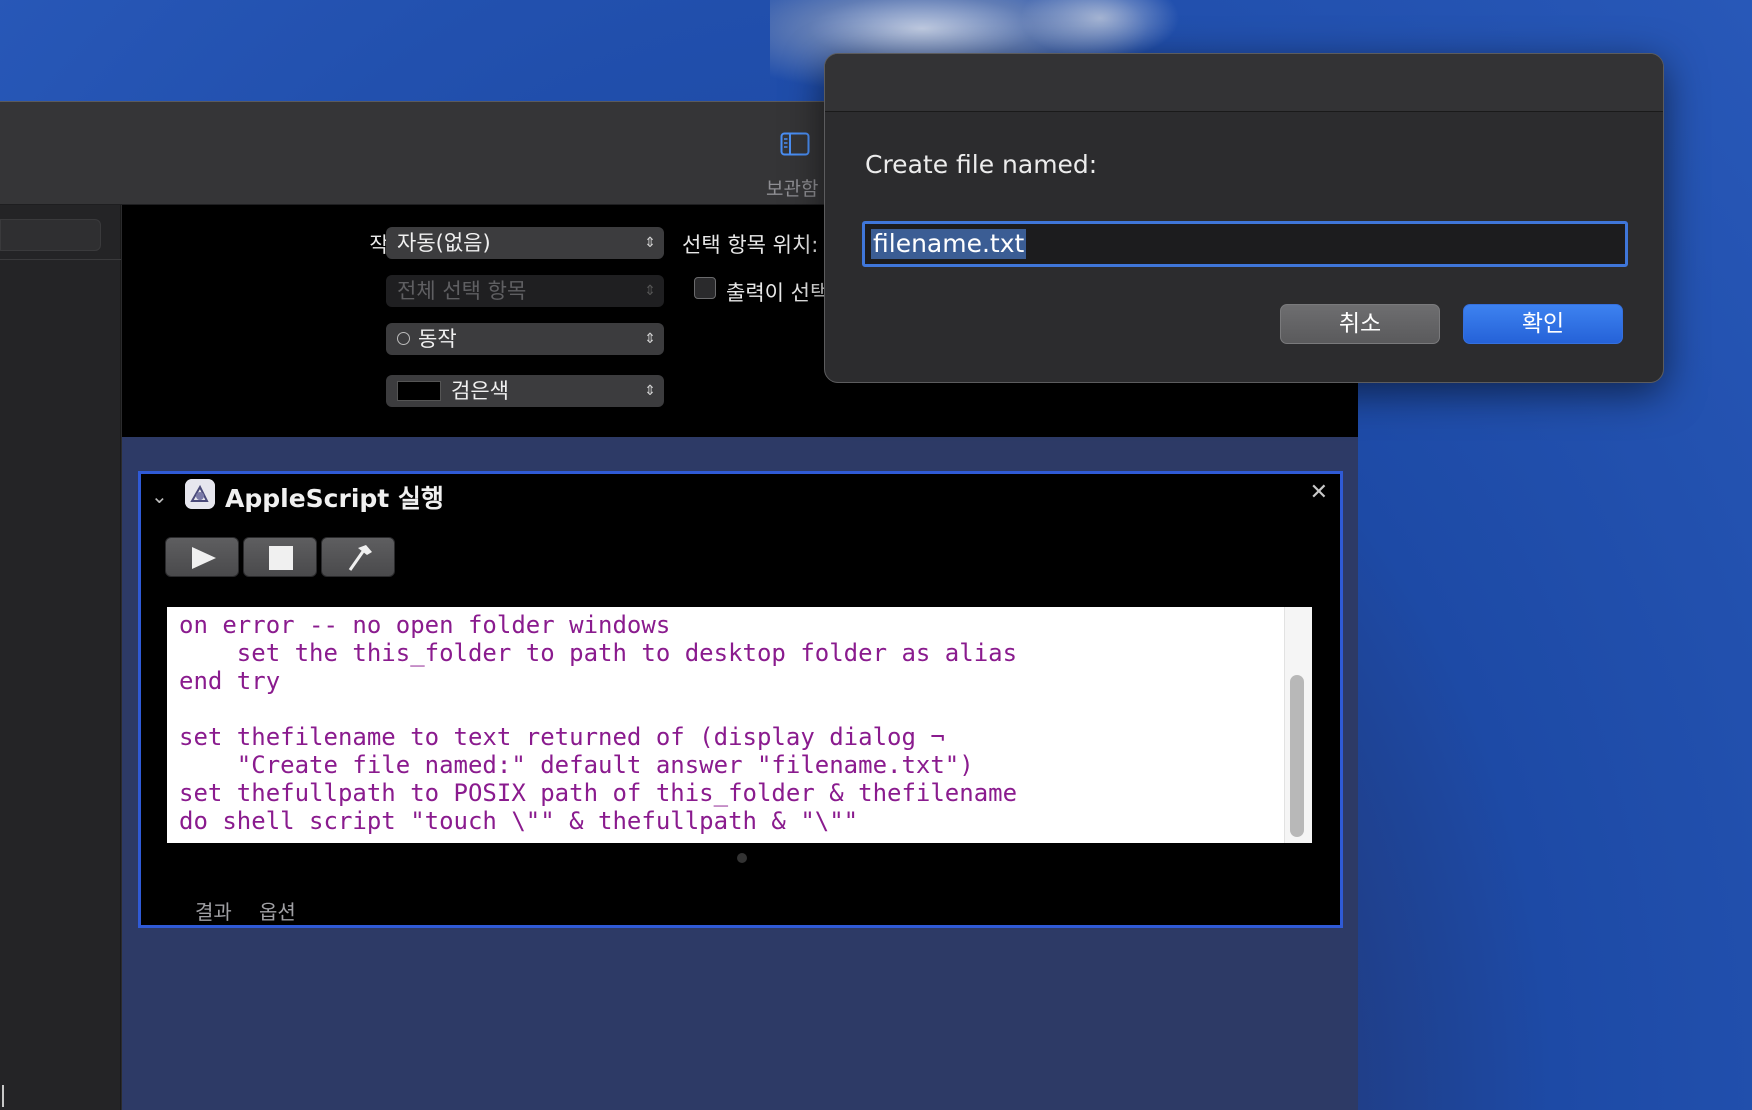  What do you see at coordinates (525, 339) in the screenshot?
I see `image-popup: 동작 ⇕` at bounding box center [525, 339].